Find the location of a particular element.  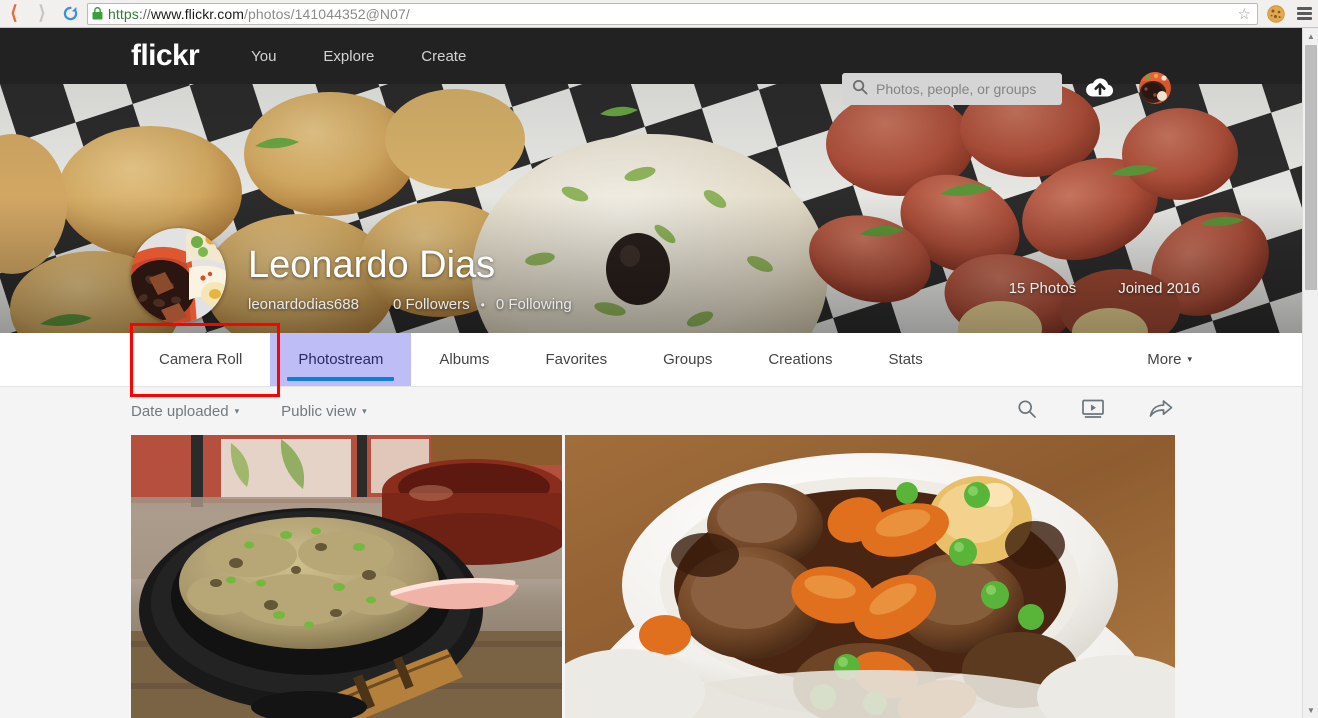

tab-albums: Albums is located at coordinates (464, 359).